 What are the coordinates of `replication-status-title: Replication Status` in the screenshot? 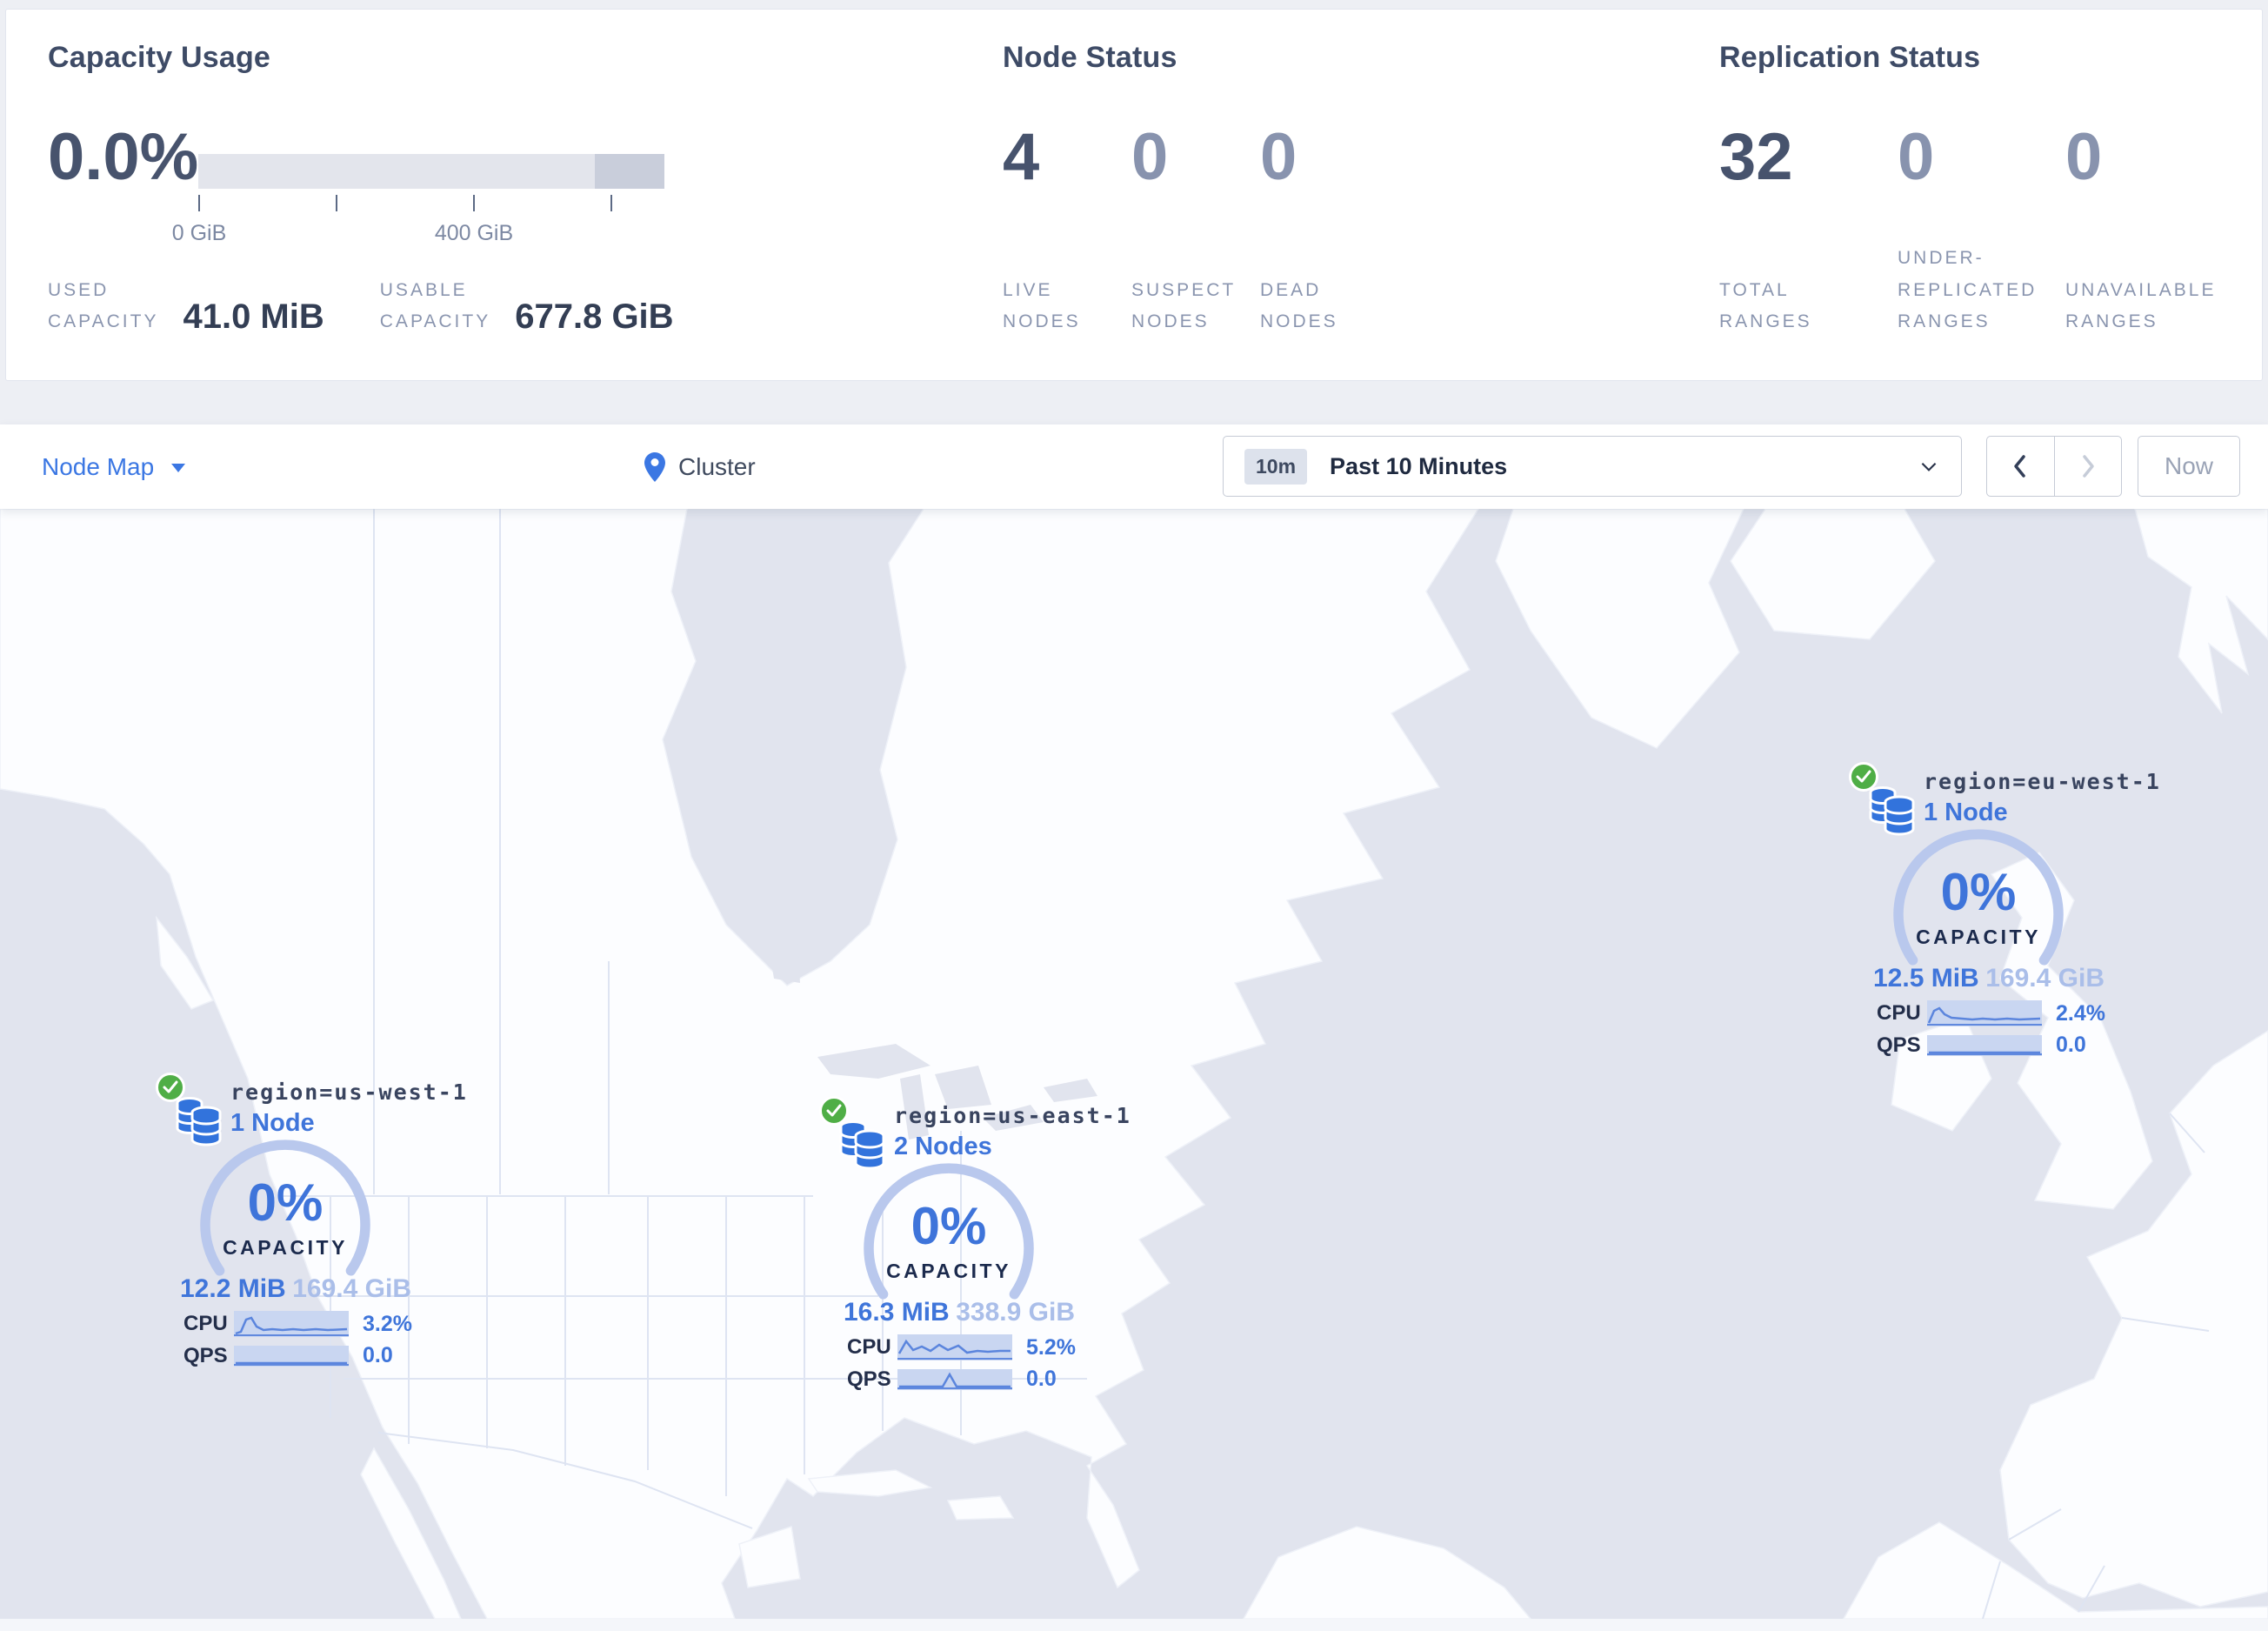 It's located at (1850, 57).